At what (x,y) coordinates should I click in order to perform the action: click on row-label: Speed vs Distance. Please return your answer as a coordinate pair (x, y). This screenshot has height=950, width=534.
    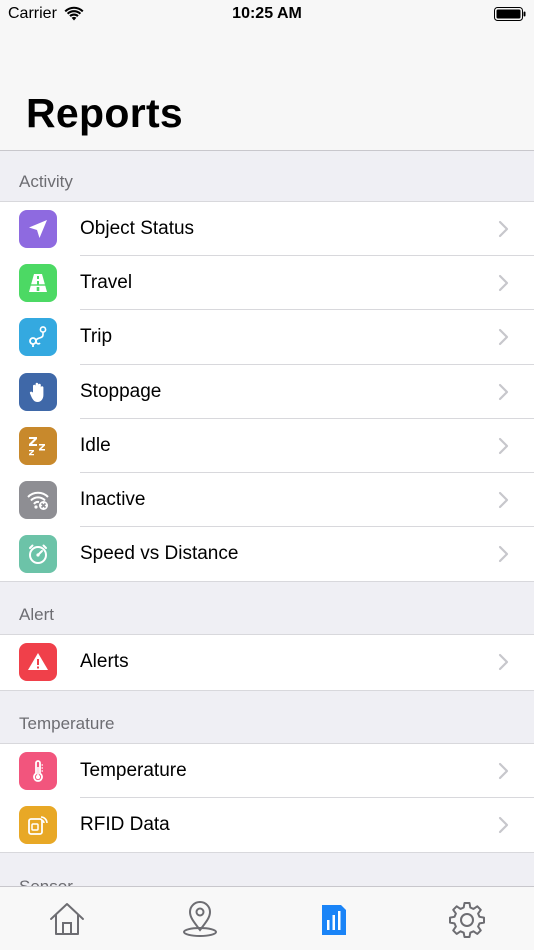
    Looking at the image, I should click on (159, 554).